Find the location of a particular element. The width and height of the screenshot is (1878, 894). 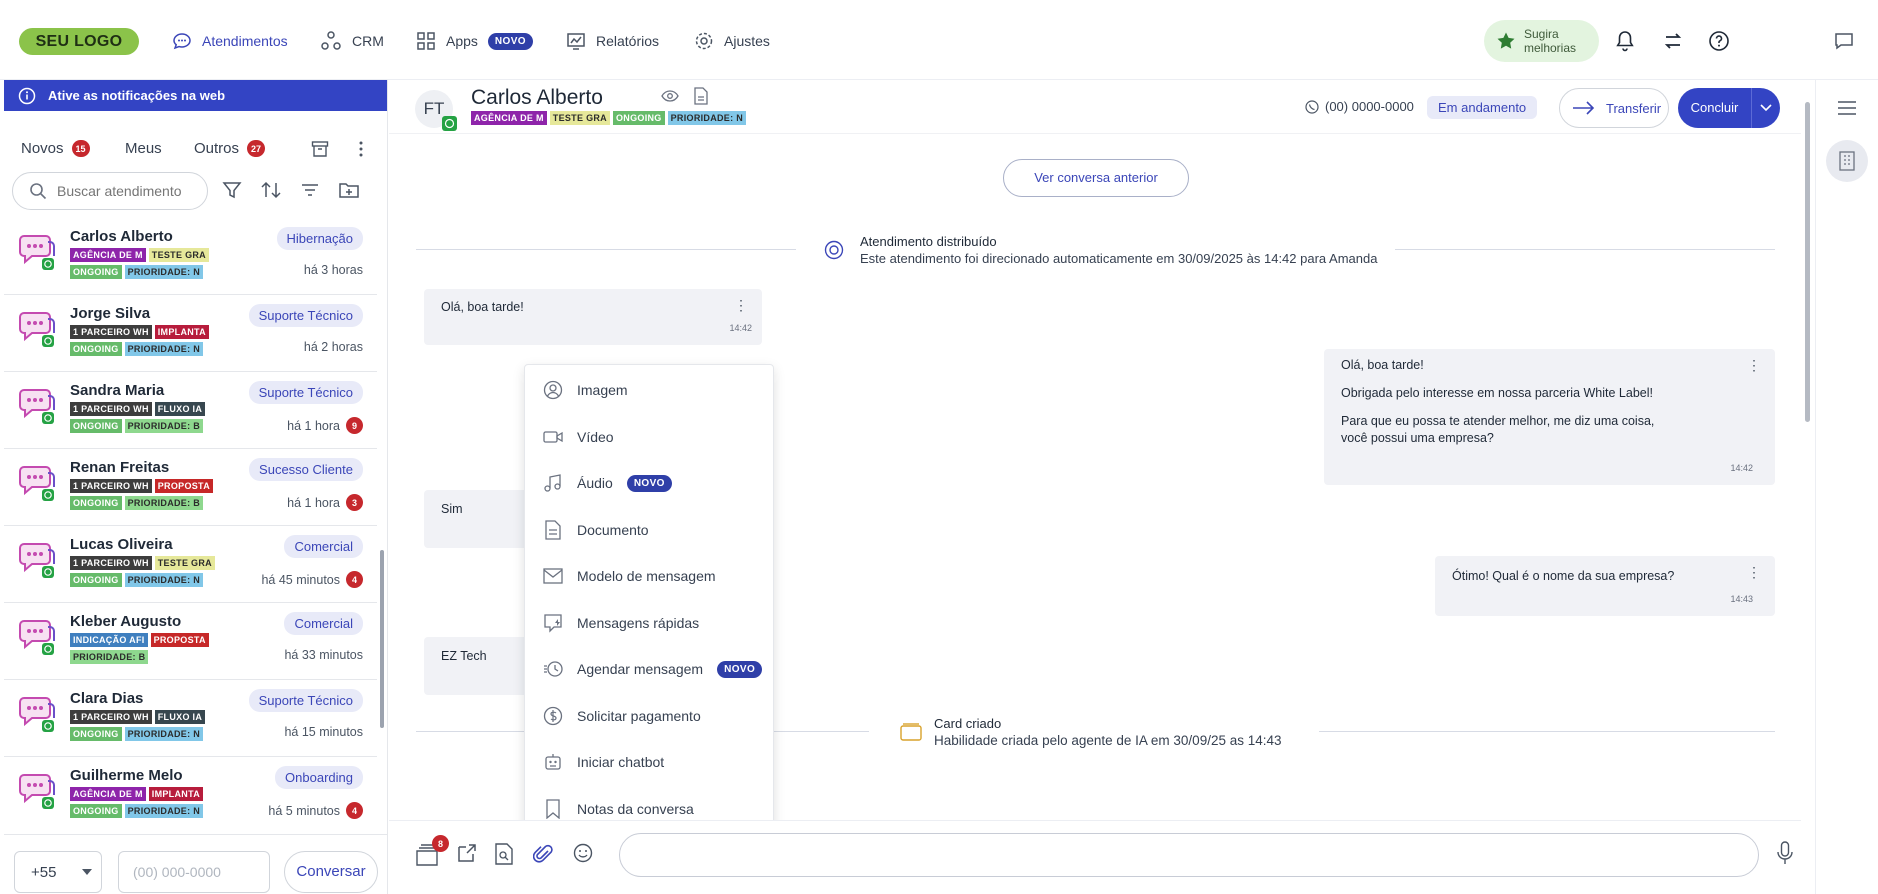

nav-relatorios: Relatórios is located at coordinates (612, 41).